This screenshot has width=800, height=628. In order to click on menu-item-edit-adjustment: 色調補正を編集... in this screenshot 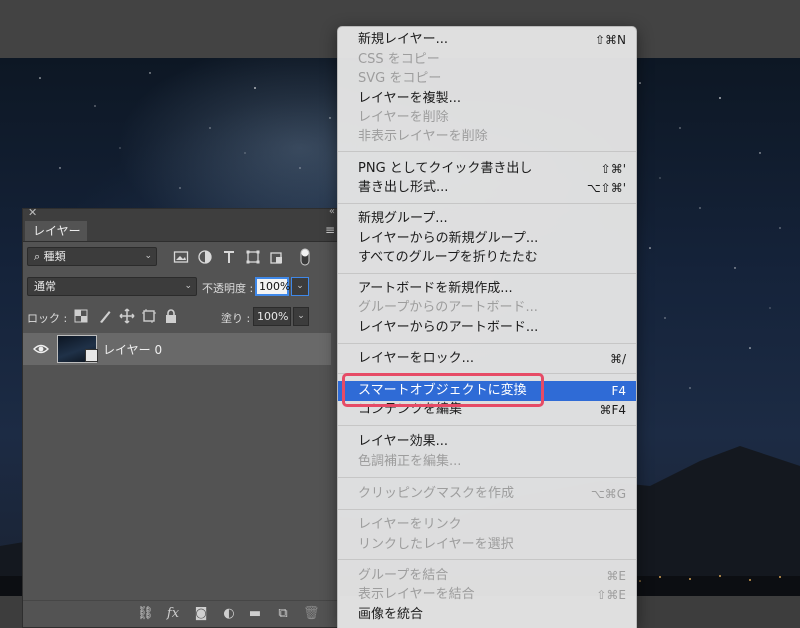, I will do `click(487, 462)`.